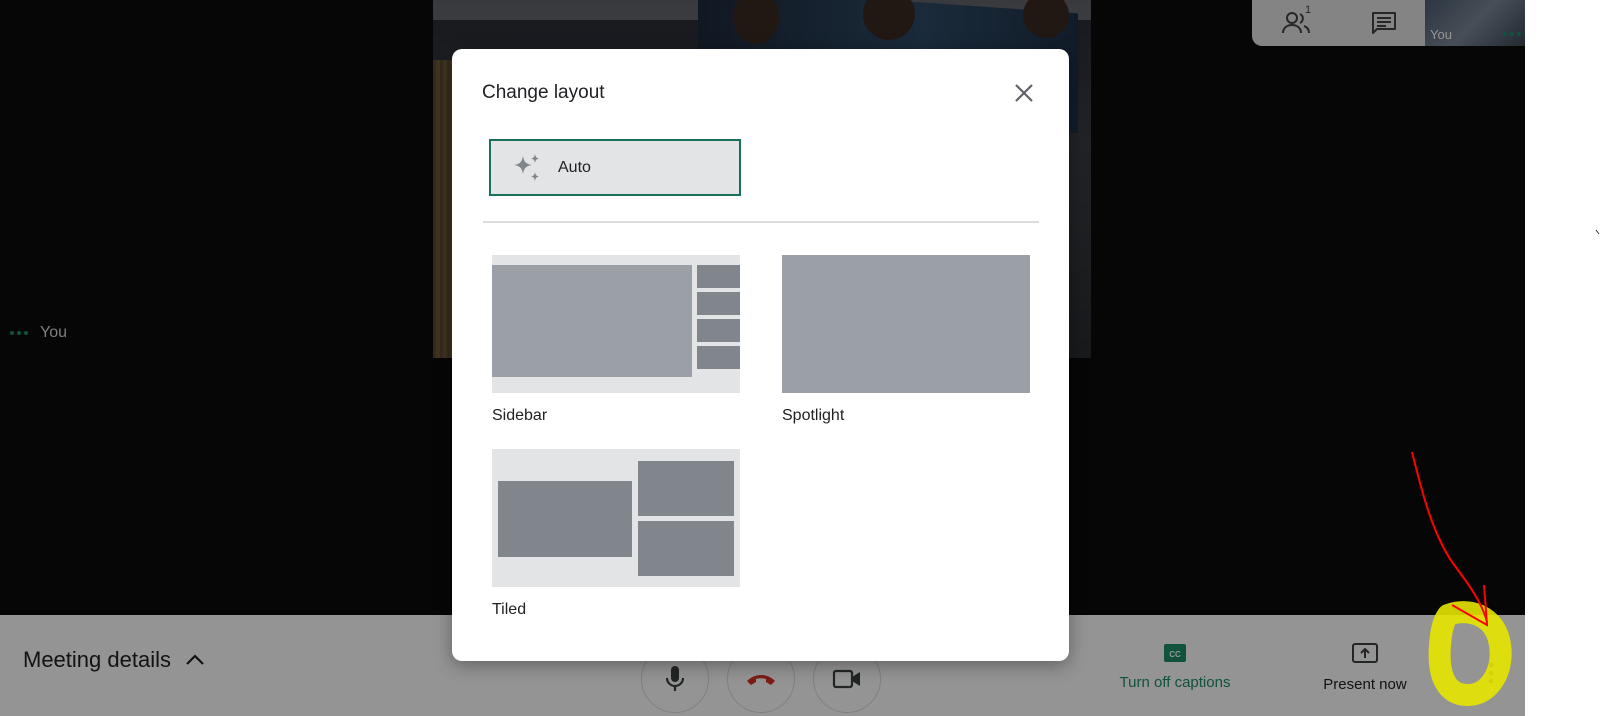  Describe the element at coordinates (520, 415) in the screenshot. I see `sidebar-label: Sidebar` at that location.